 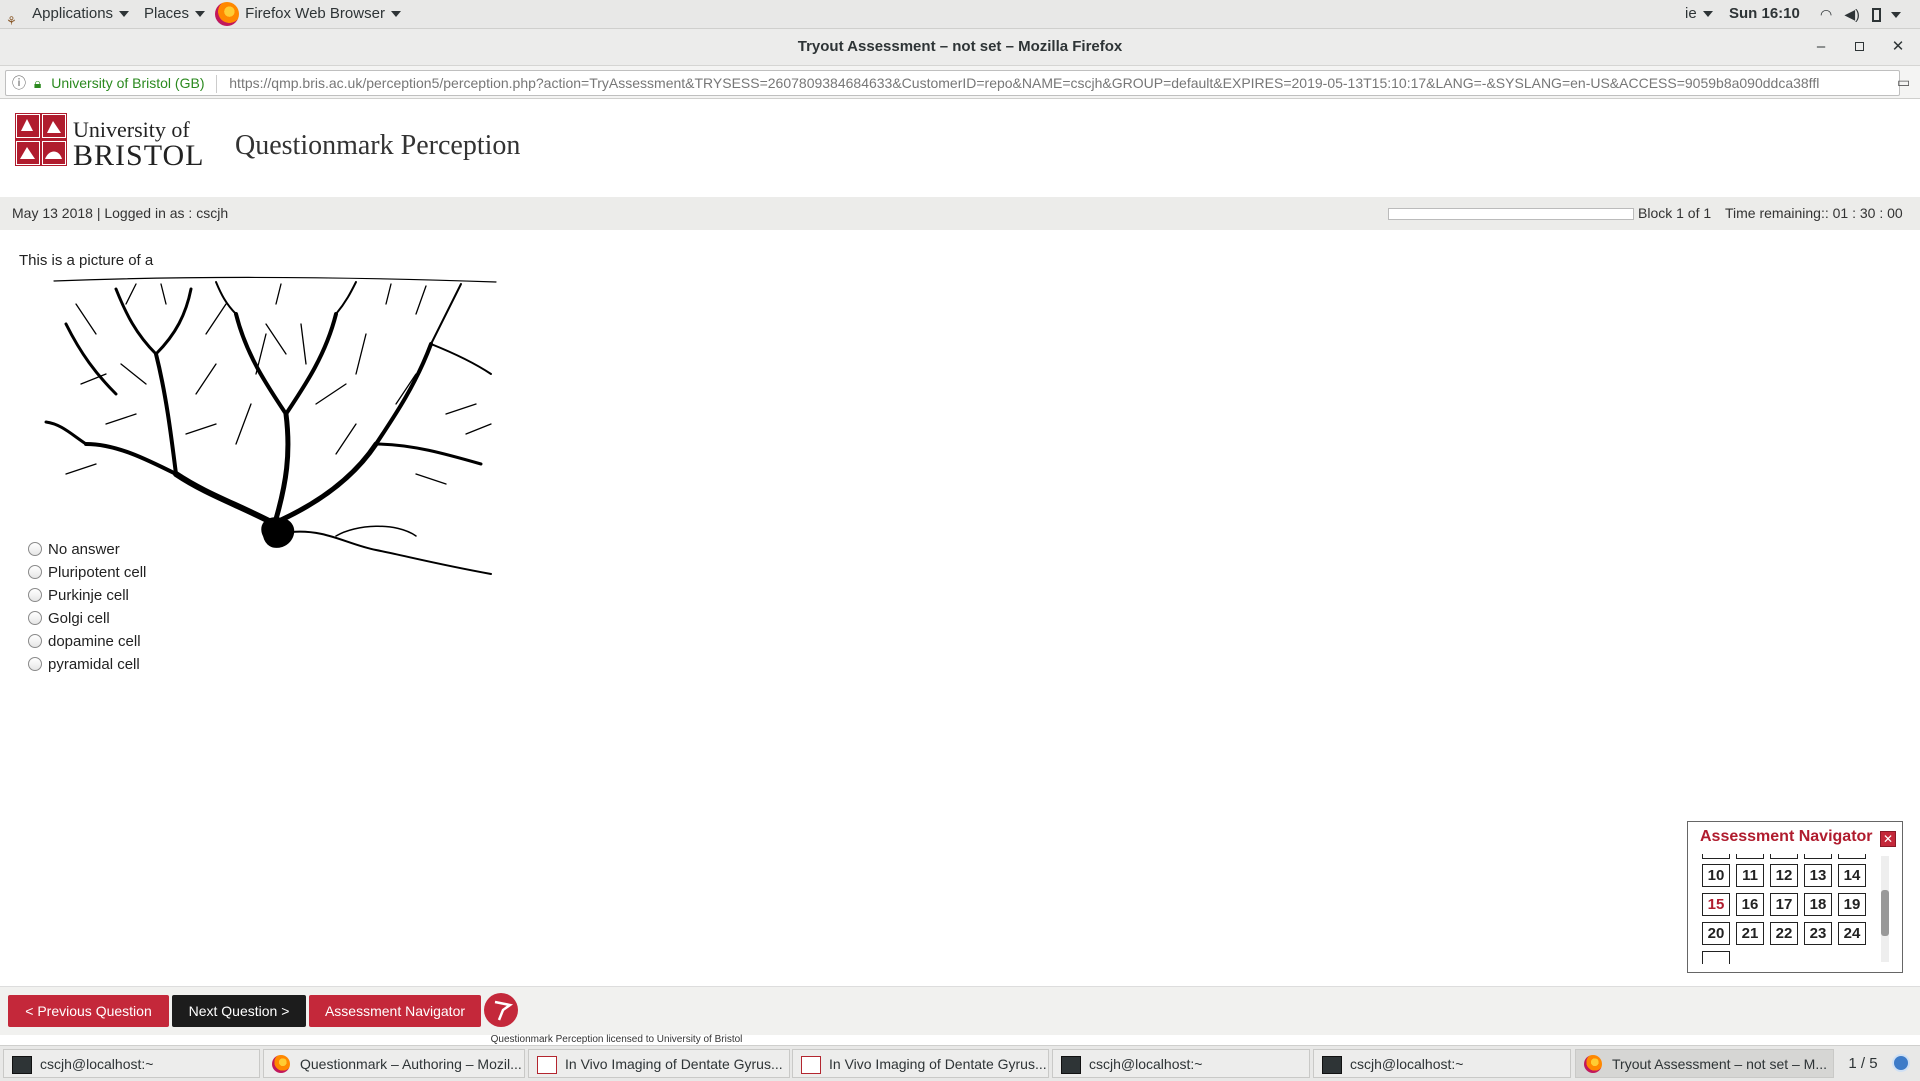 I want to click on question-cell-14: 14, so click(x=1852, y=875).